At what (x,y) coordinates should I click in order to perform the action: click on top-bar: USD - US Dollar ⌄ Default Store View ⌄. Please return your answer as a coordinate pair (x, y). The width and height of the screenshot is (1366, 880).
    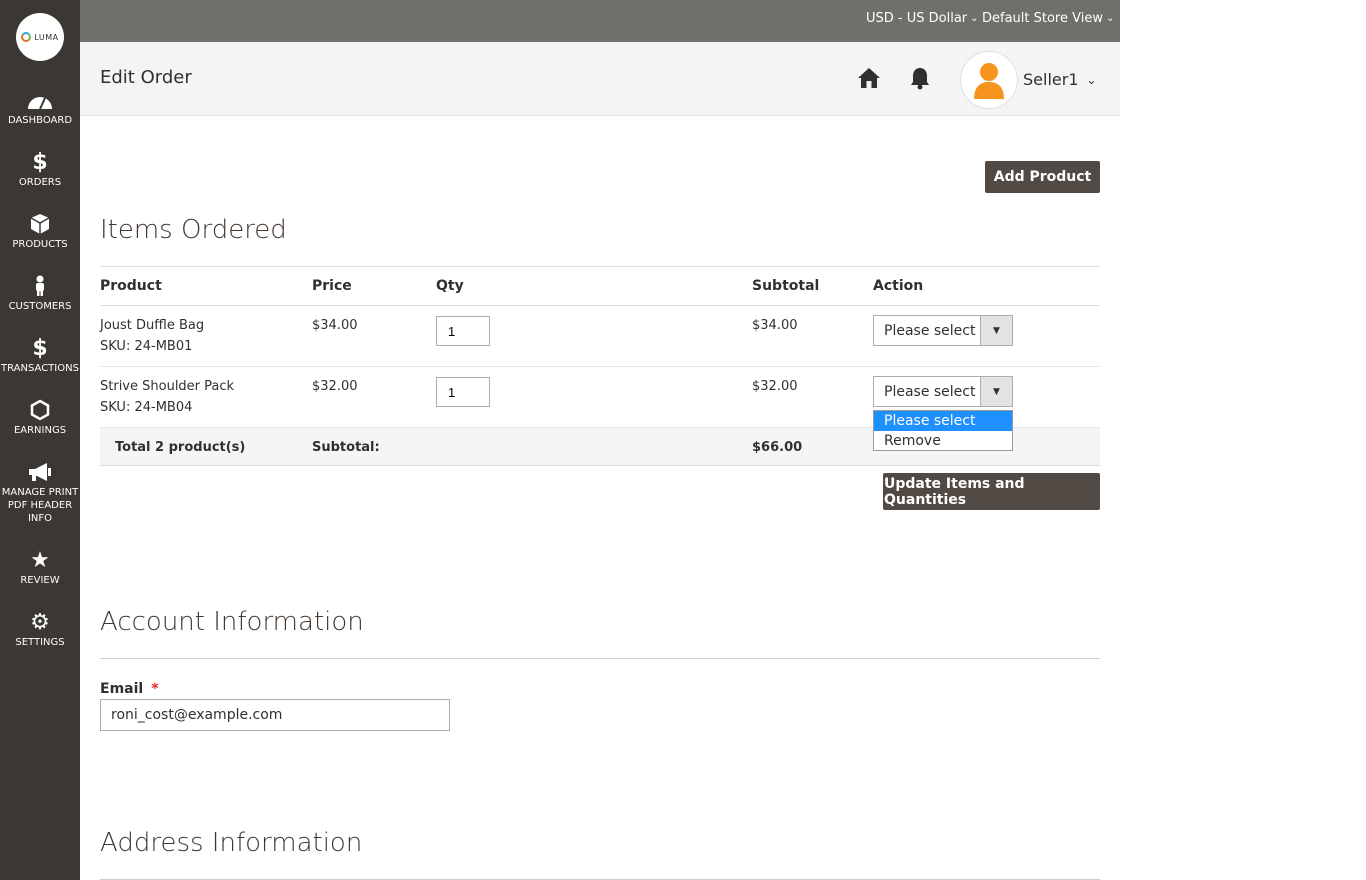
    Looking at the image, I should click on (600, 21).